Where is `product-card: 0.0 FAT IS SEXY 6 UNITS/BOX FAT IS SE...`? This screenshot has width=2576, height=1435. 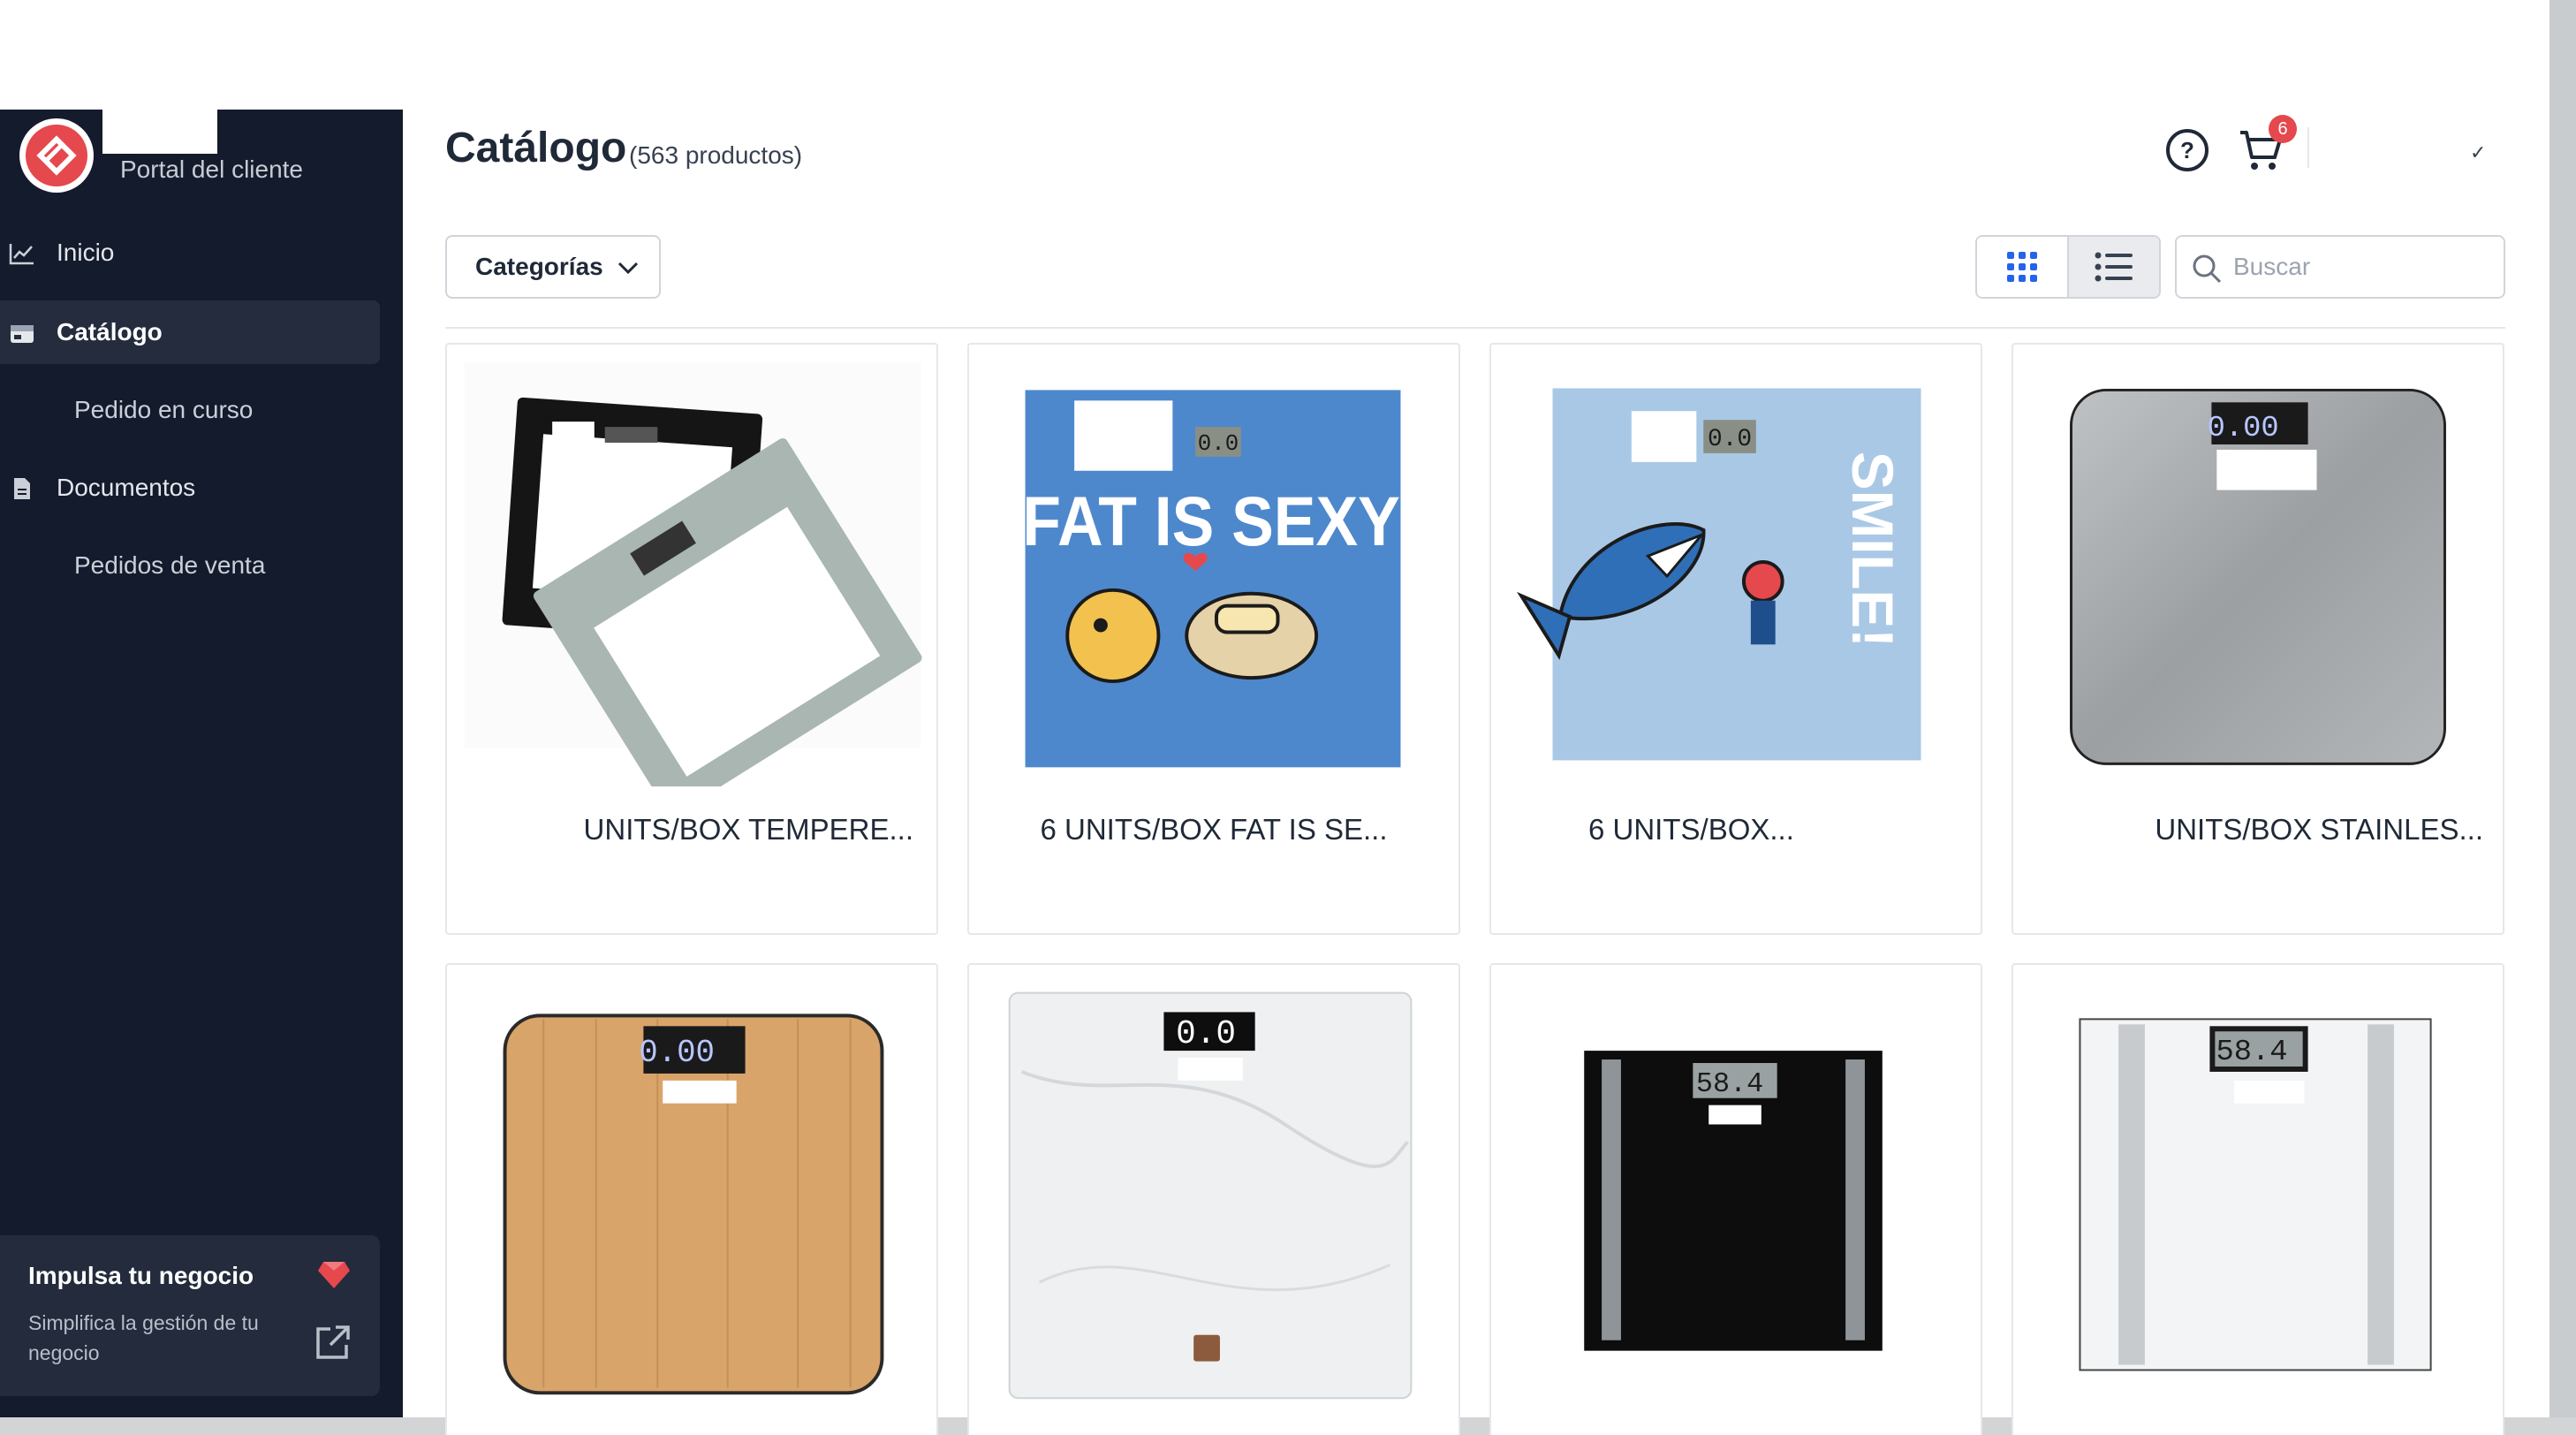 product-card: 0.0 FAT IS SEXY 6 UNITS/BOX FAT IS SE... is located at coordinates (1214, 639).